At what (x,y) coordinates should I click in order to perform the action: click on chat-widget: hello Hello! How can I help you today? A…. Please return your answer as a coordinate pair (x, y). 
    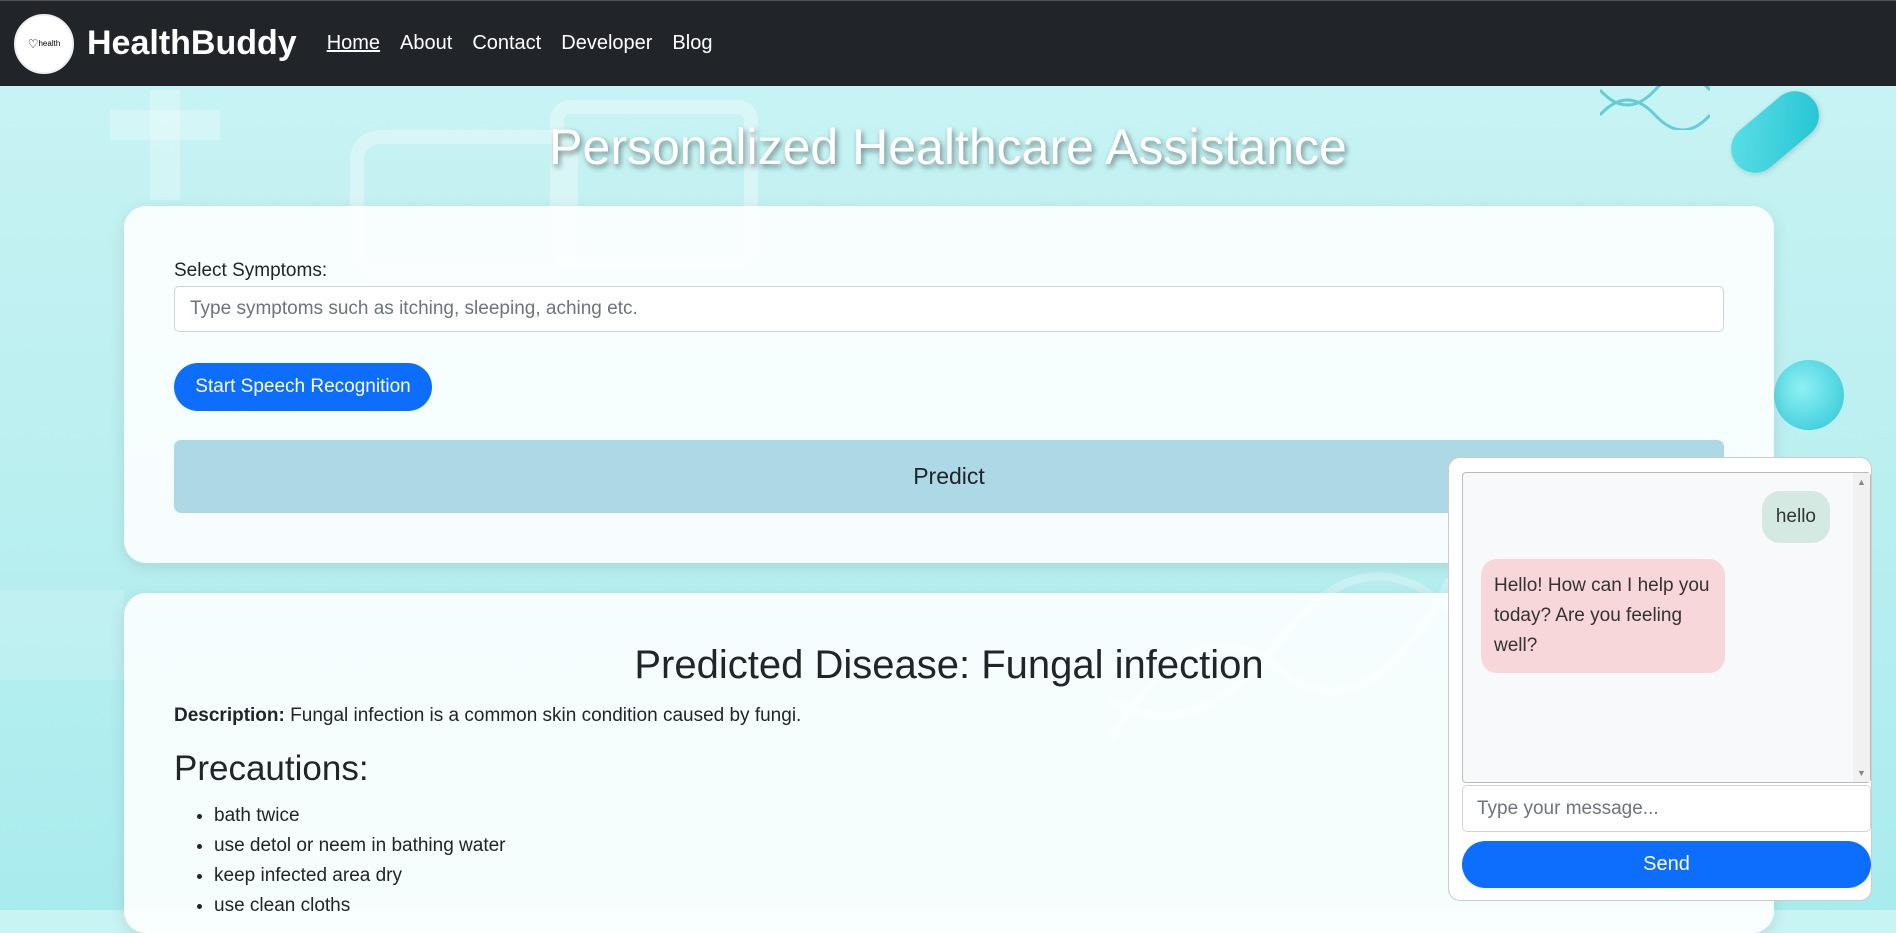
    Looking at the image, I should click on (1660, 679).